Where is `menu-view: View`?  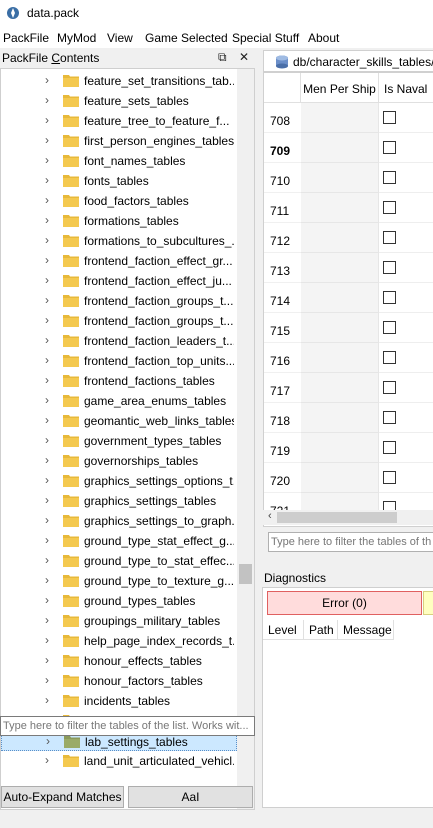 menu-view: View is located at coordinates (120, 38).